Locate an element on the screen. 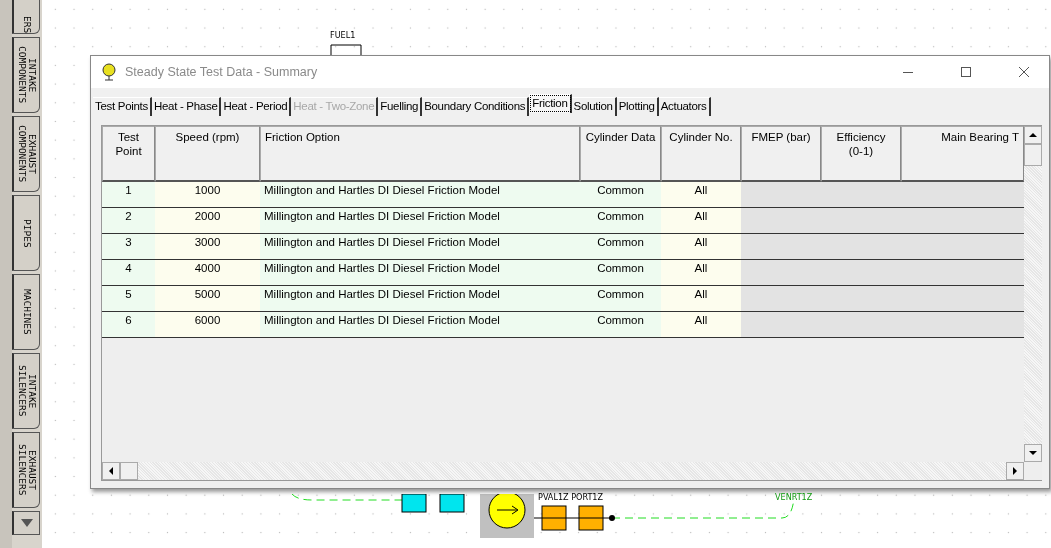 This screenshot has height=548, width=1051. table-cell: 5000 is located at coordinates (207, 299).